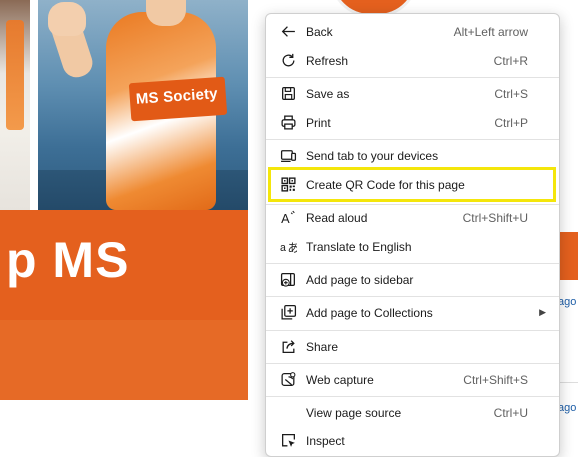 The height and width of the screenshot is (457, 578). I want to click on menu-item-view-source: View page source Ctrl+U, so click(412, 412).